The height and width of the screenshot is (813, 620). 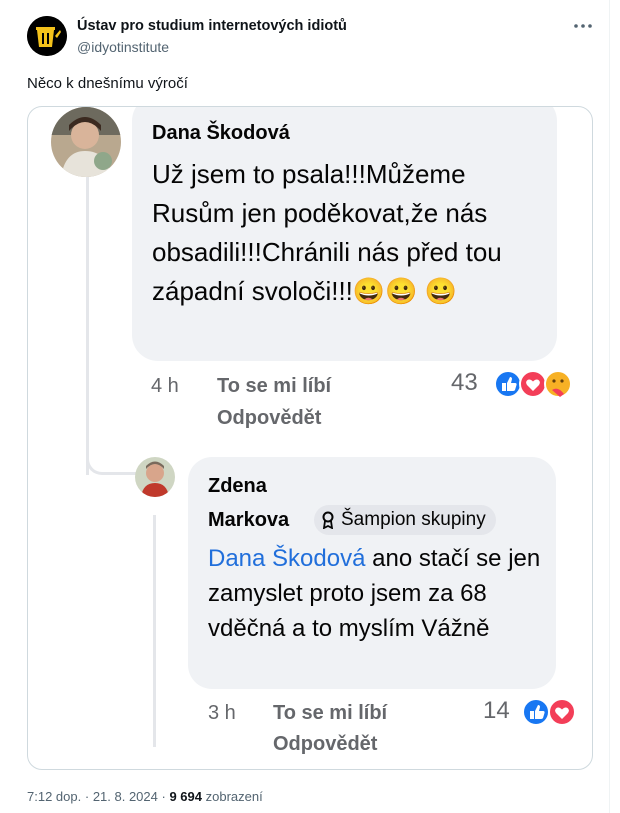 I want to click on reply-like-link: To se mi líbí, so click(x=330, y=713).